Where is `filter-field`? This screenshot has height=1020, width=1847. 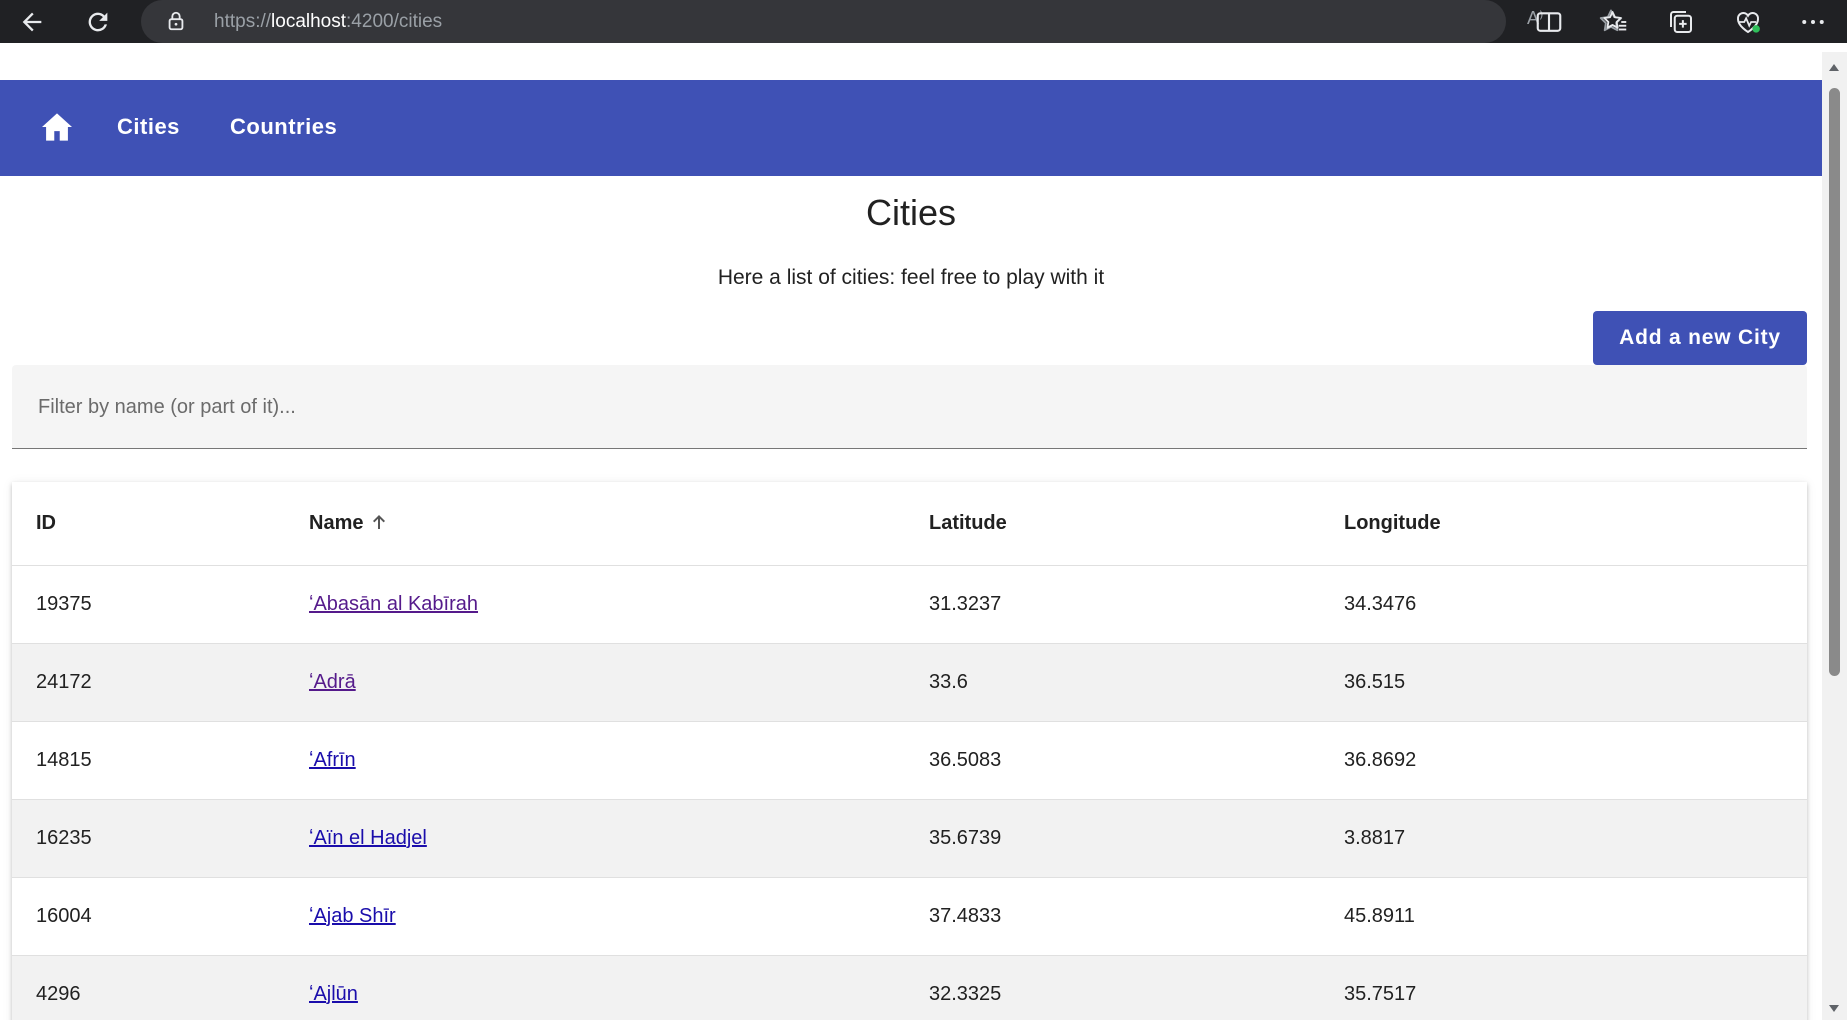 filter-field is located at coordinates (909, 407).